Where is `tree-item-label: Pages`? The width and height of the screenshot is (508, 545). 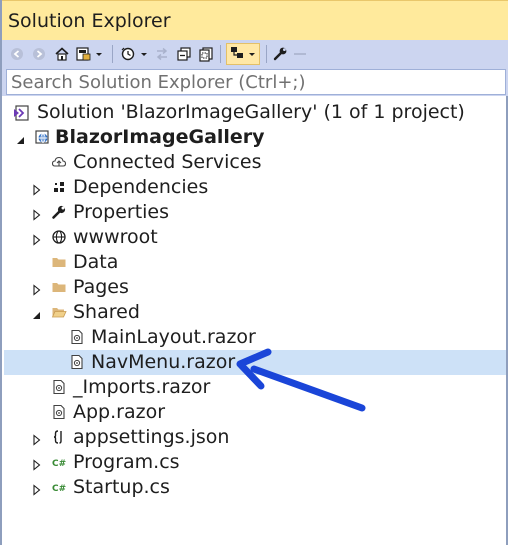 tree-item-label: Pages is located at coordinates (101, 287).